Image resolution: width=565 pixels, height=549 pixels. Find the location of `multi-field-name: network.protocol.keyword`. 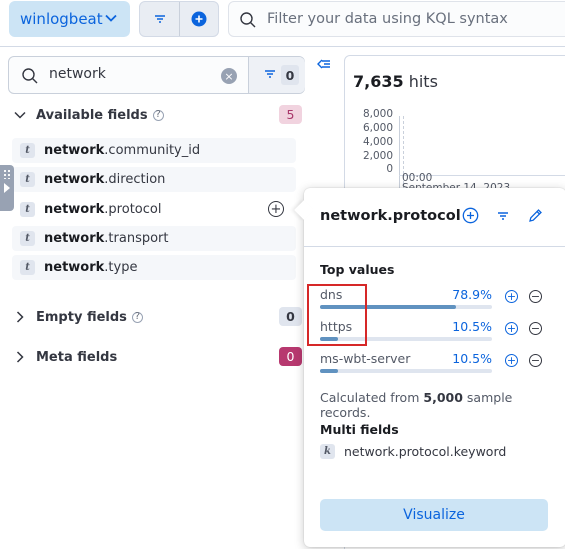

multi-field-name: network.protocol.keyword is located at coordinates (425, 451).